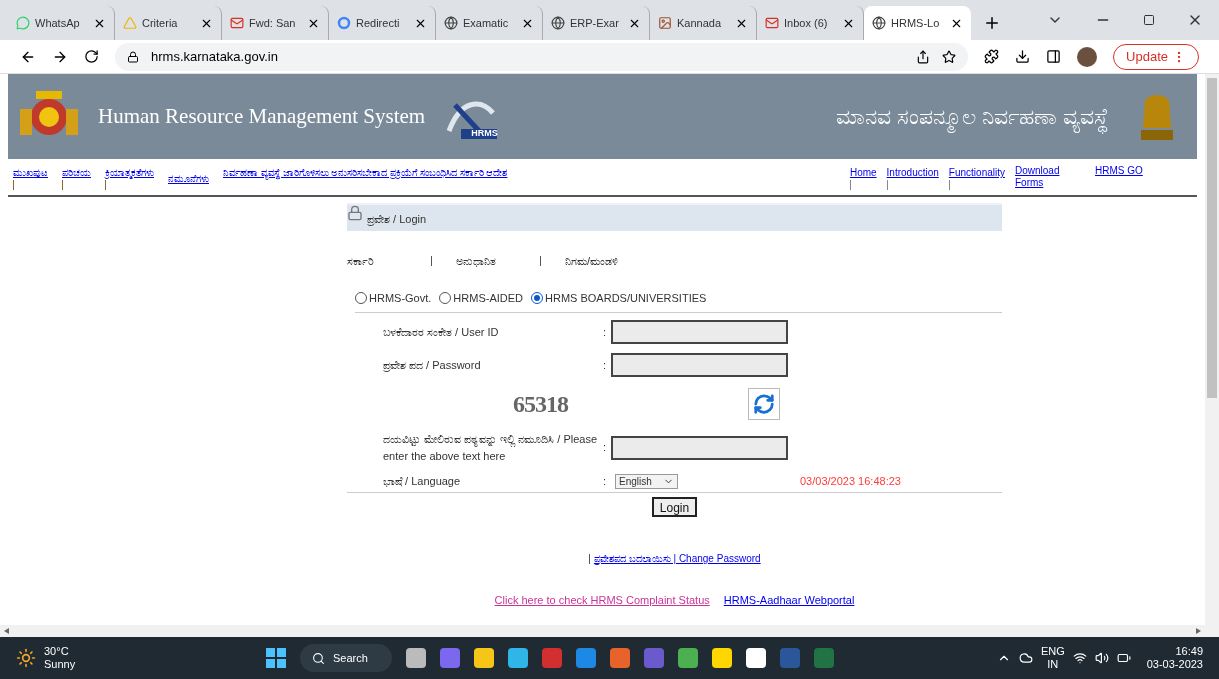 This screenshot has width=1219, height=679. What do you see at coordinates (76, 172) in the screenshot?
I see `nav-link: ಪರಿಚಯ` at bounding box center [76, 172].